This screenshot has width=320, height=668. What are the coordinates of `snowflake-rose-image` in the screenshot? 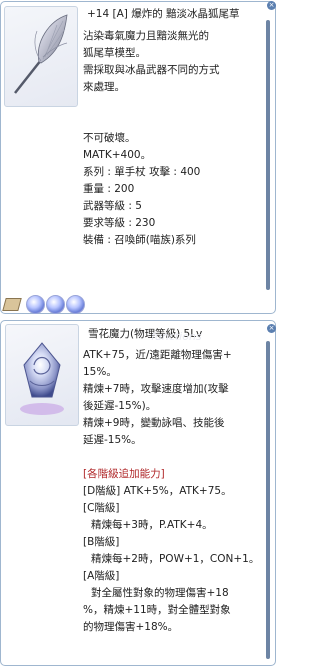 It's located at (42, 378).